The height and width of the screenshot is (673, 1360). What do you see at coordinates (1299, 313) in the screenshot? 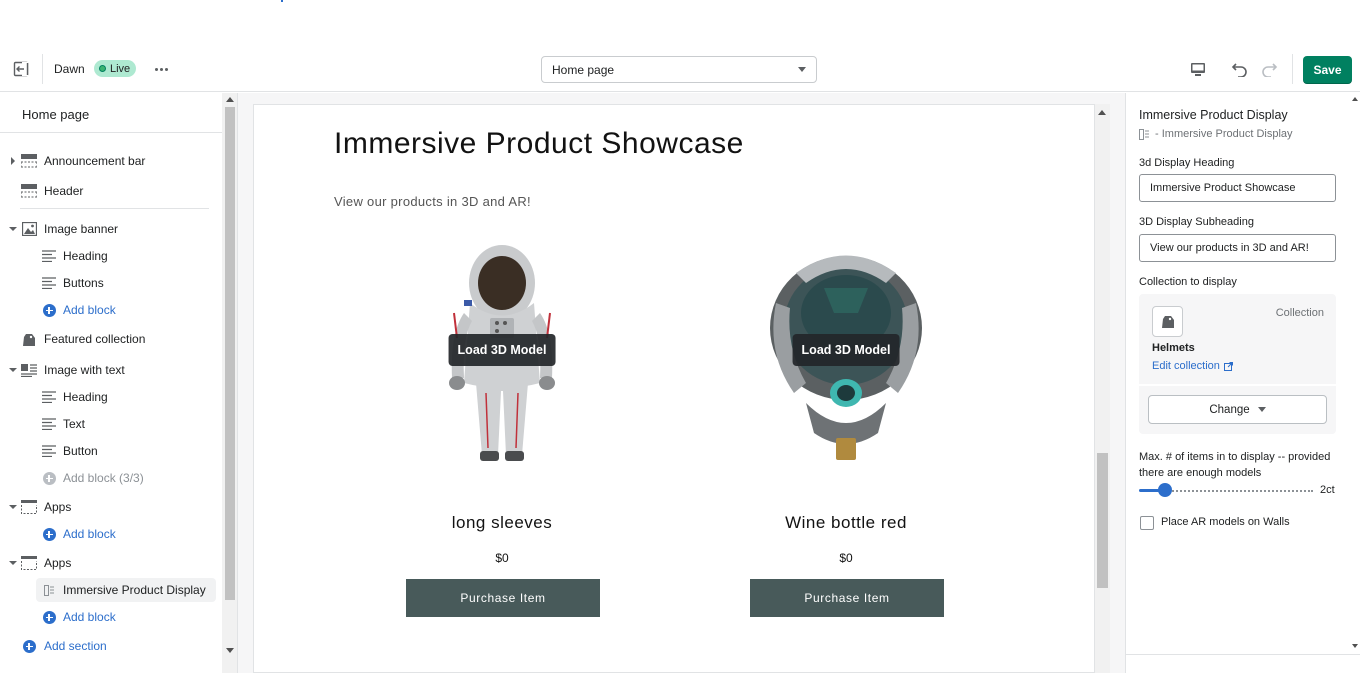
I see `collection-type: Collection` at bounding box center [1299, 313].